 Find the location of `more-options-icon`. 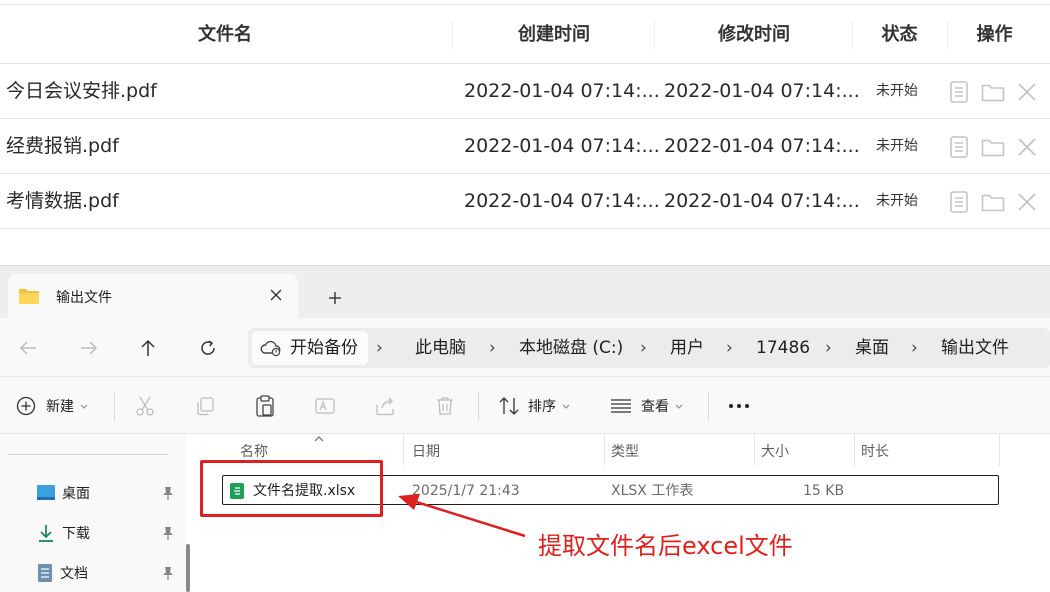

more-options-icon is located at coordinates (739, 406).